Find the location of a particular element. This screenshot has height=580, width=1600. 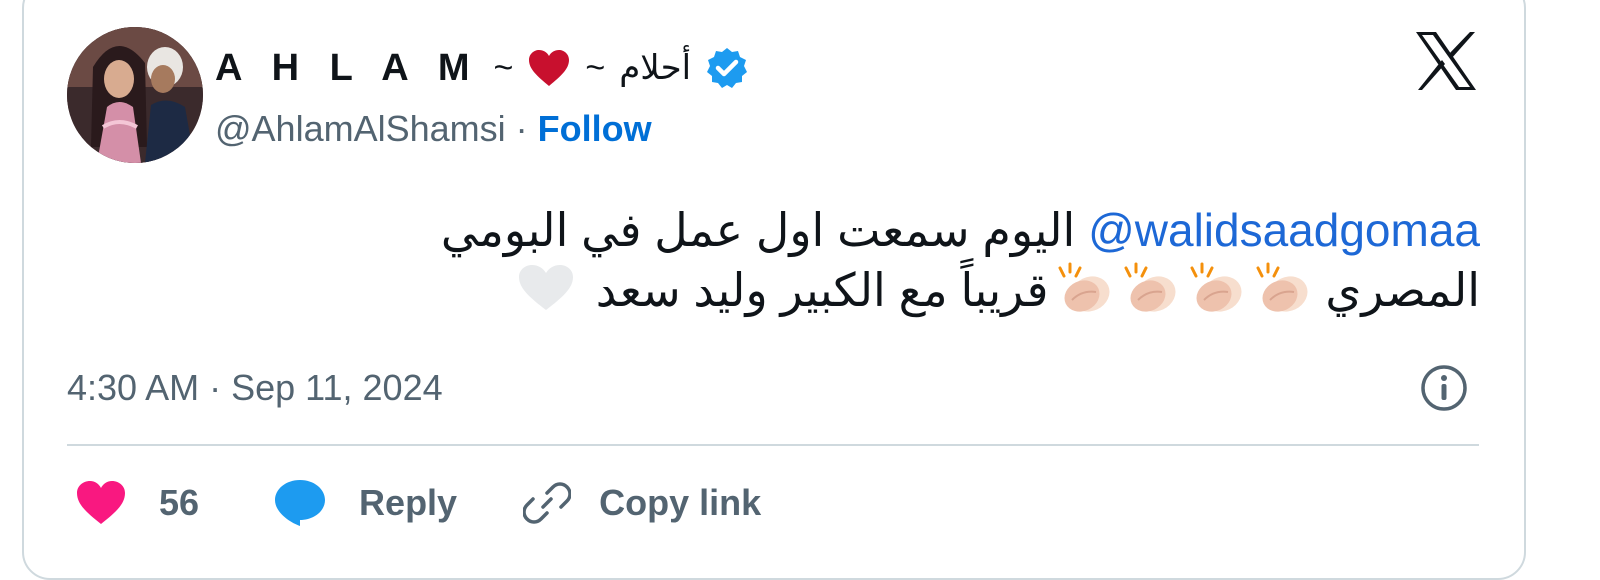

action-bar: 56 Reply Copy link is located at coordinates (418, 503).